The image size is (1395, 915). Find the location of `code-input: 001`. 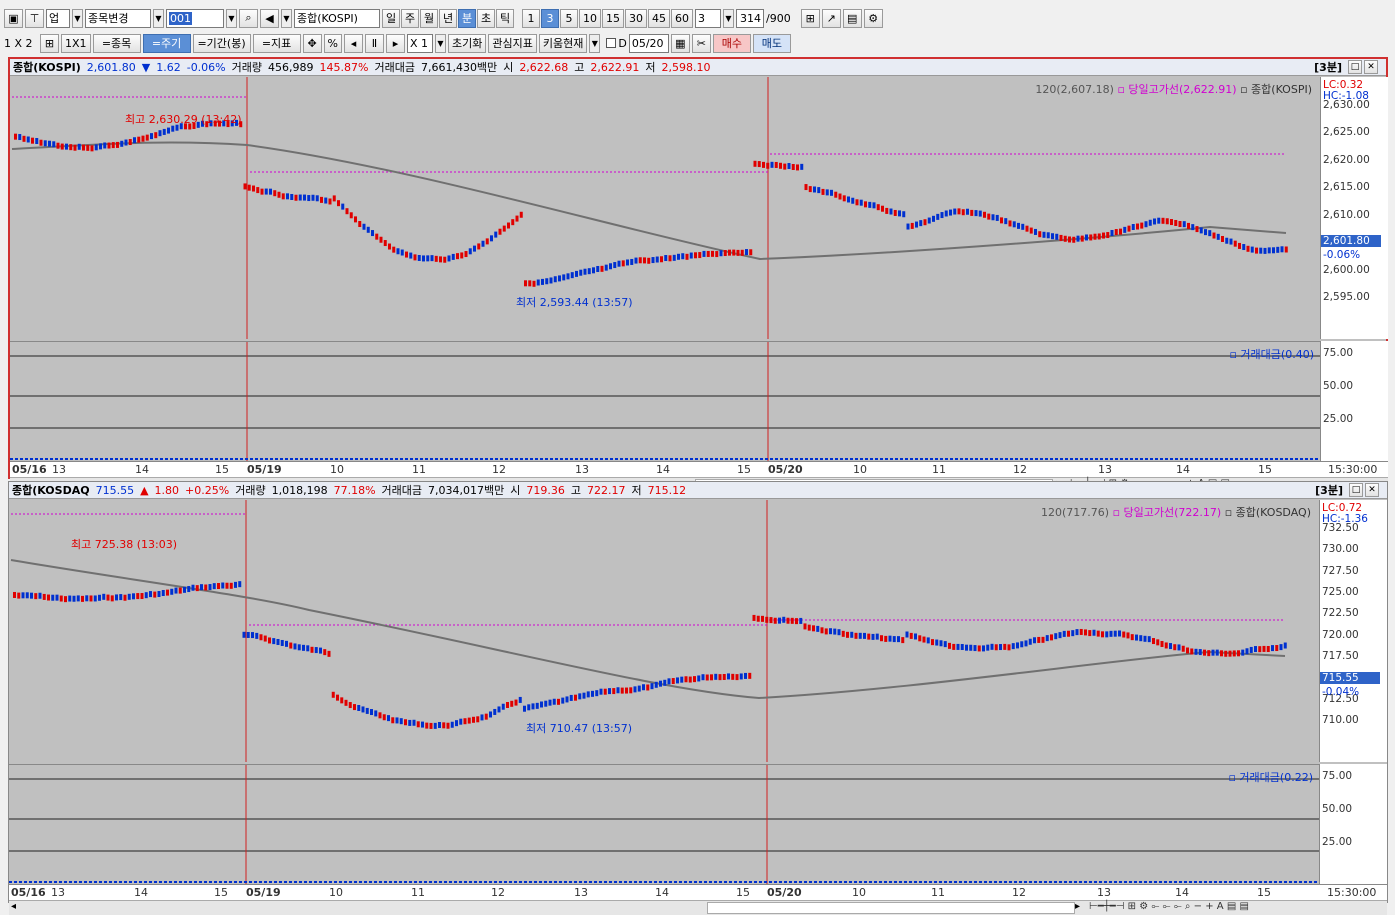

code-input: 001 is located at coordinates (195, 18).